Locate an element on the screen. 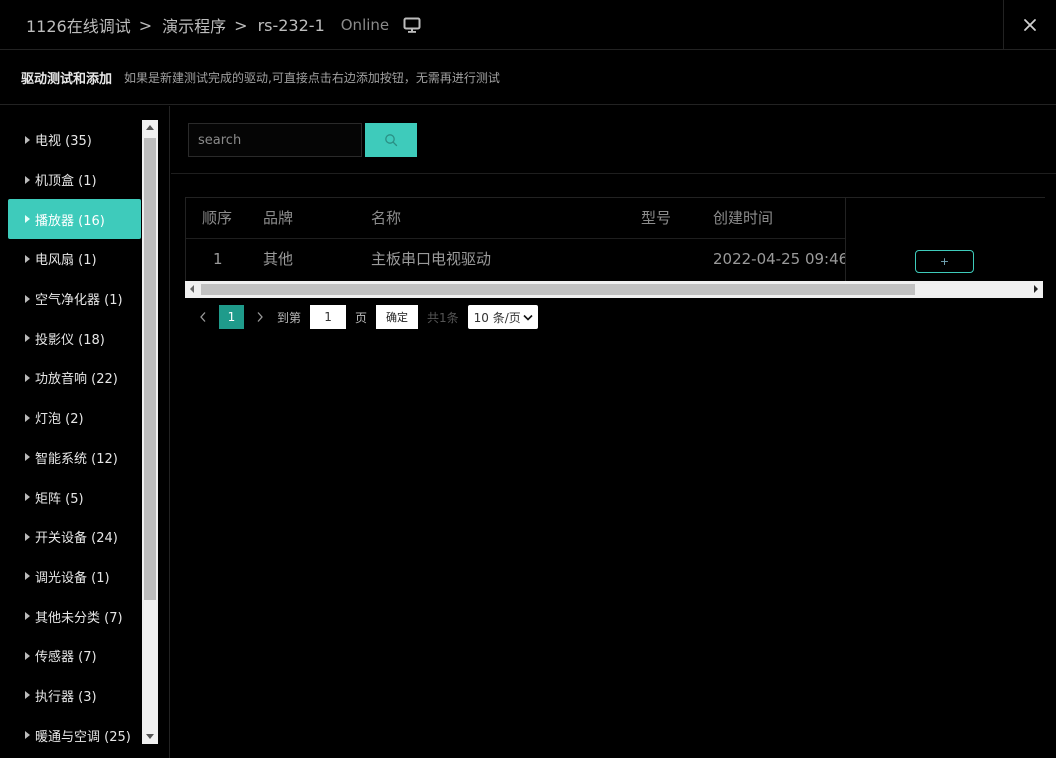 The height and width of the screenshot is (758, 1056). search-button is located at coordinates (391, 140).